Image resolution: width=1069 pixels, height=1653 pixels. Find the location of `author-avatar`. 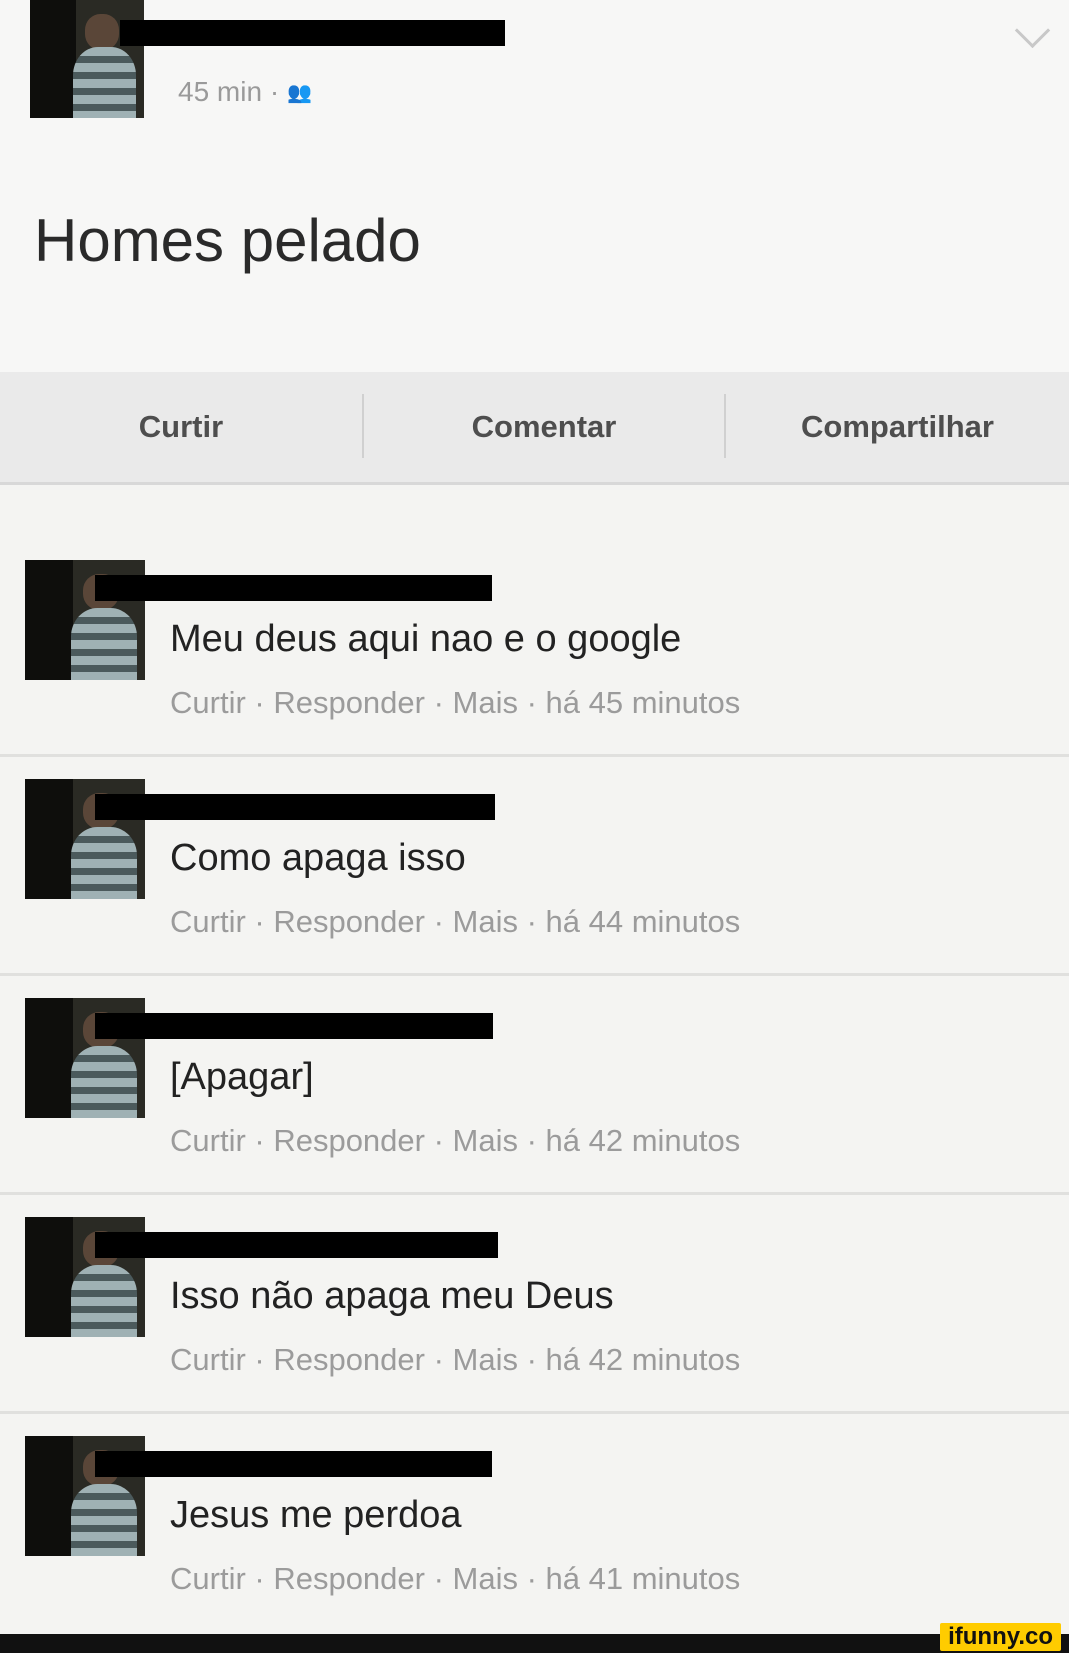

author-avatar is located at coordinates (87, 59).